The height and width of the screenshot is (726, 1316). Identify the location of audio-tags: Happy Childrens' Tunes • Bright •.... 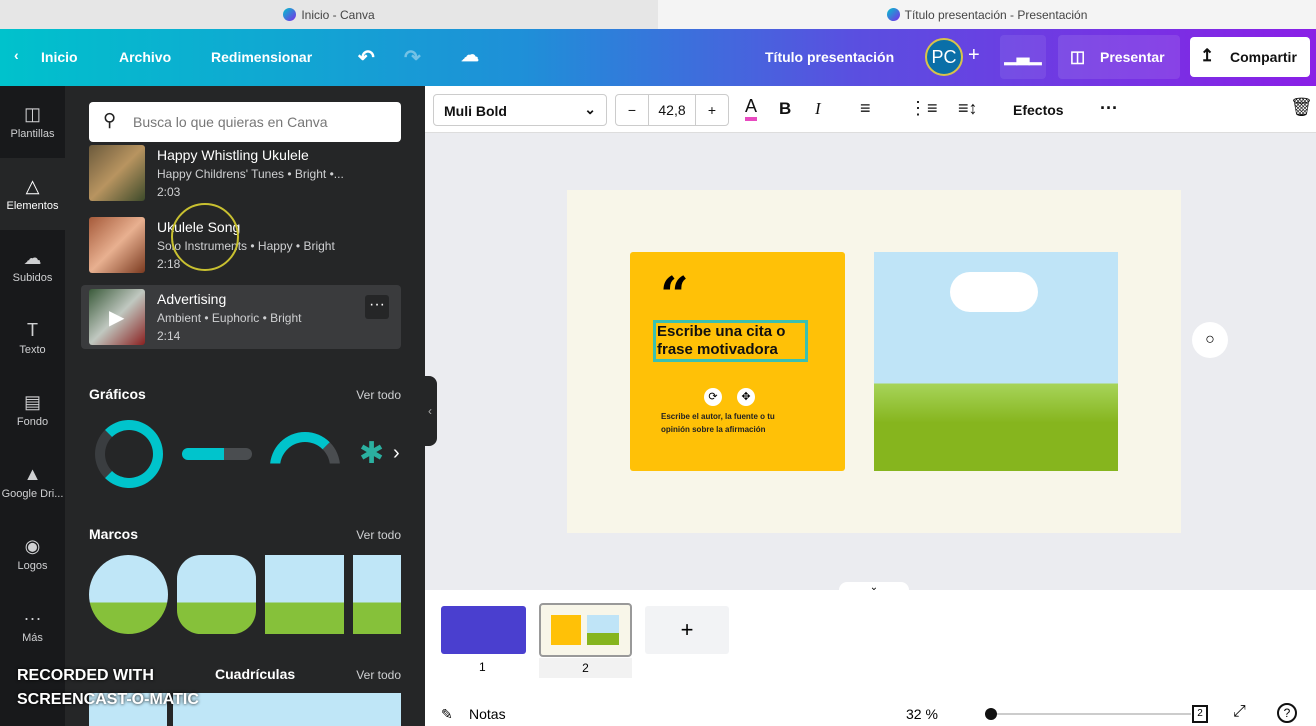
(250, 174).